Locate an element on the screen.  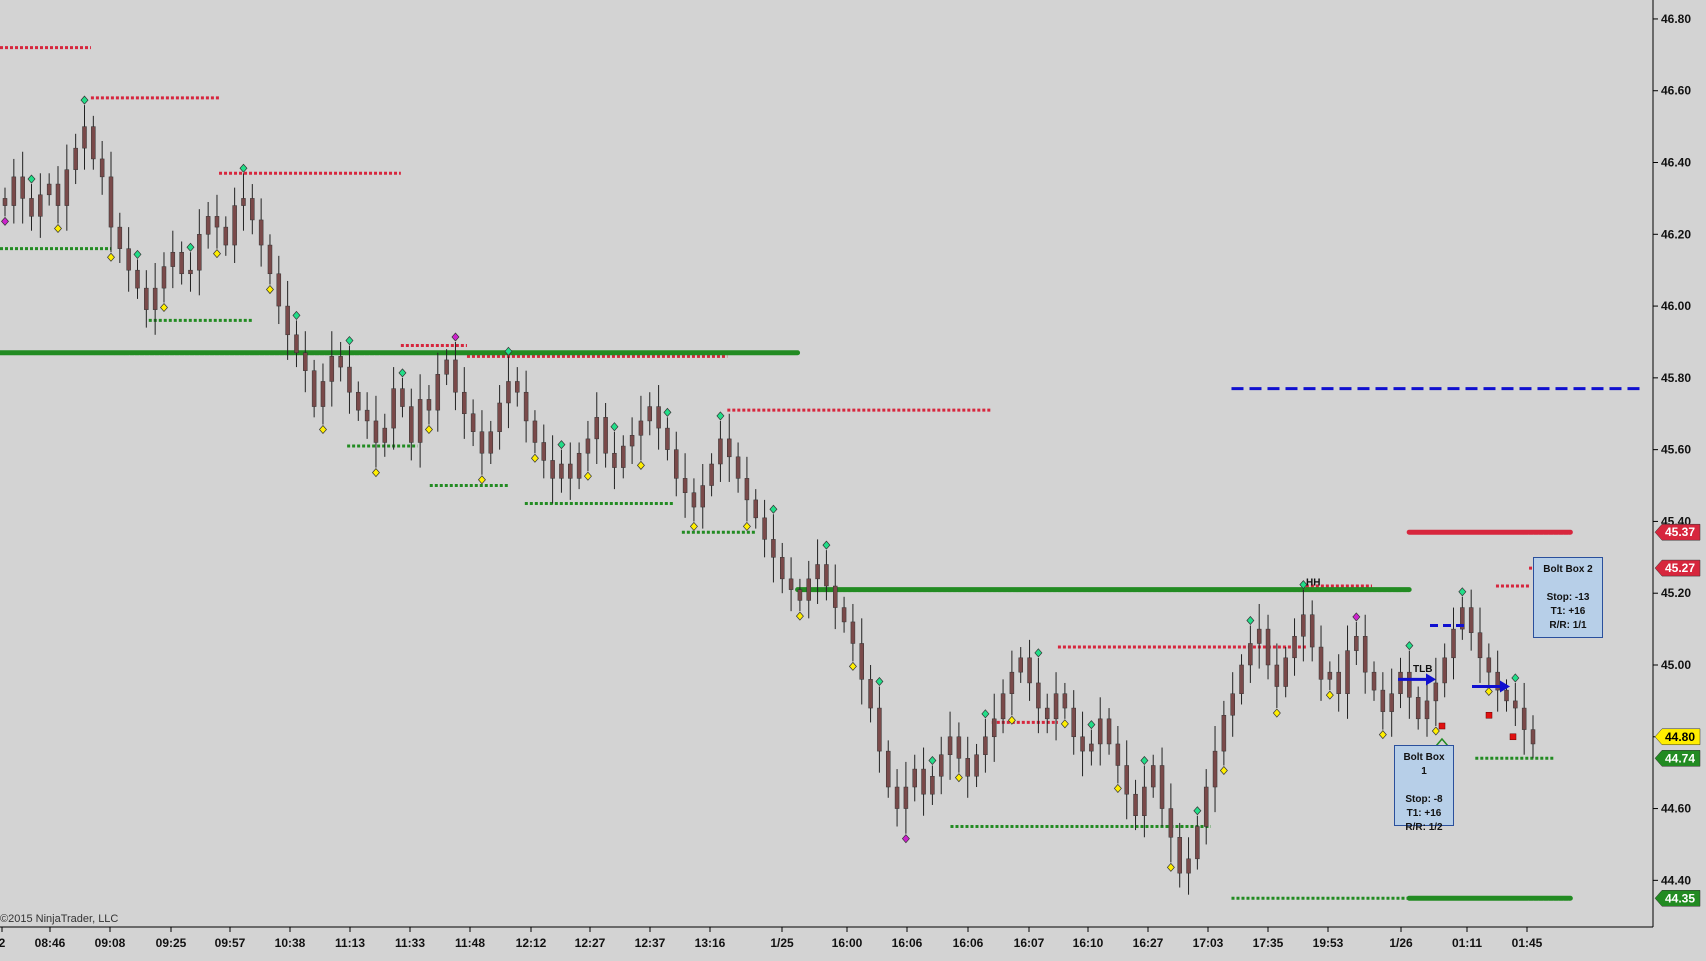
bolt-box-title: Bolt Box 2 is located at coordinates (1568, 569).